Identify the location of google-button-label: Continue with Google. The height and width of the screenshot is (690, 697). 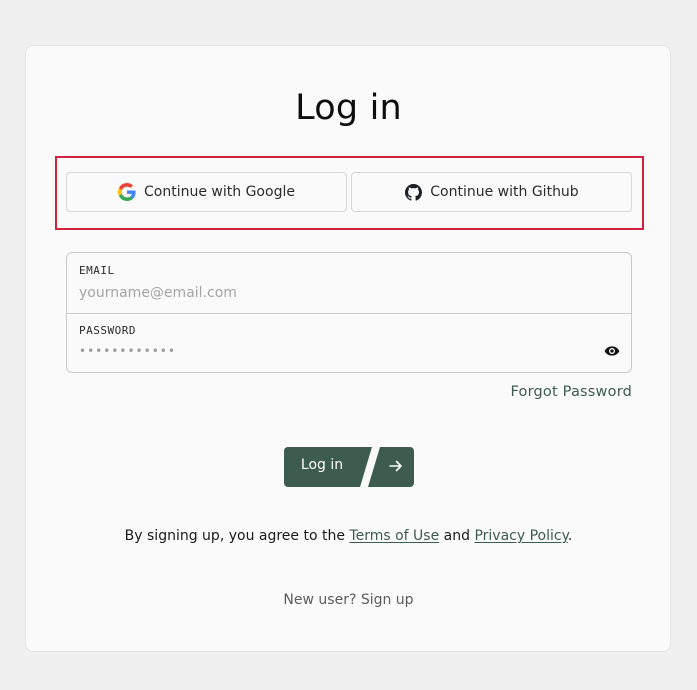
(219, 192).